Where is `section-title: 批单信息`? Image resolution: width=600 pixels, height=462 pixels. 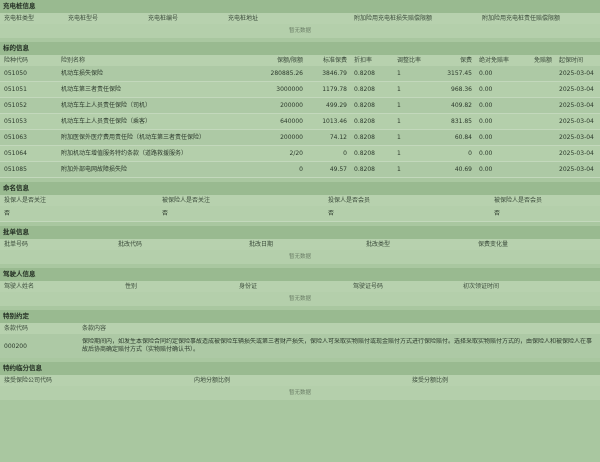
section-title: 批单信息 is located at coordinates (300, 232).